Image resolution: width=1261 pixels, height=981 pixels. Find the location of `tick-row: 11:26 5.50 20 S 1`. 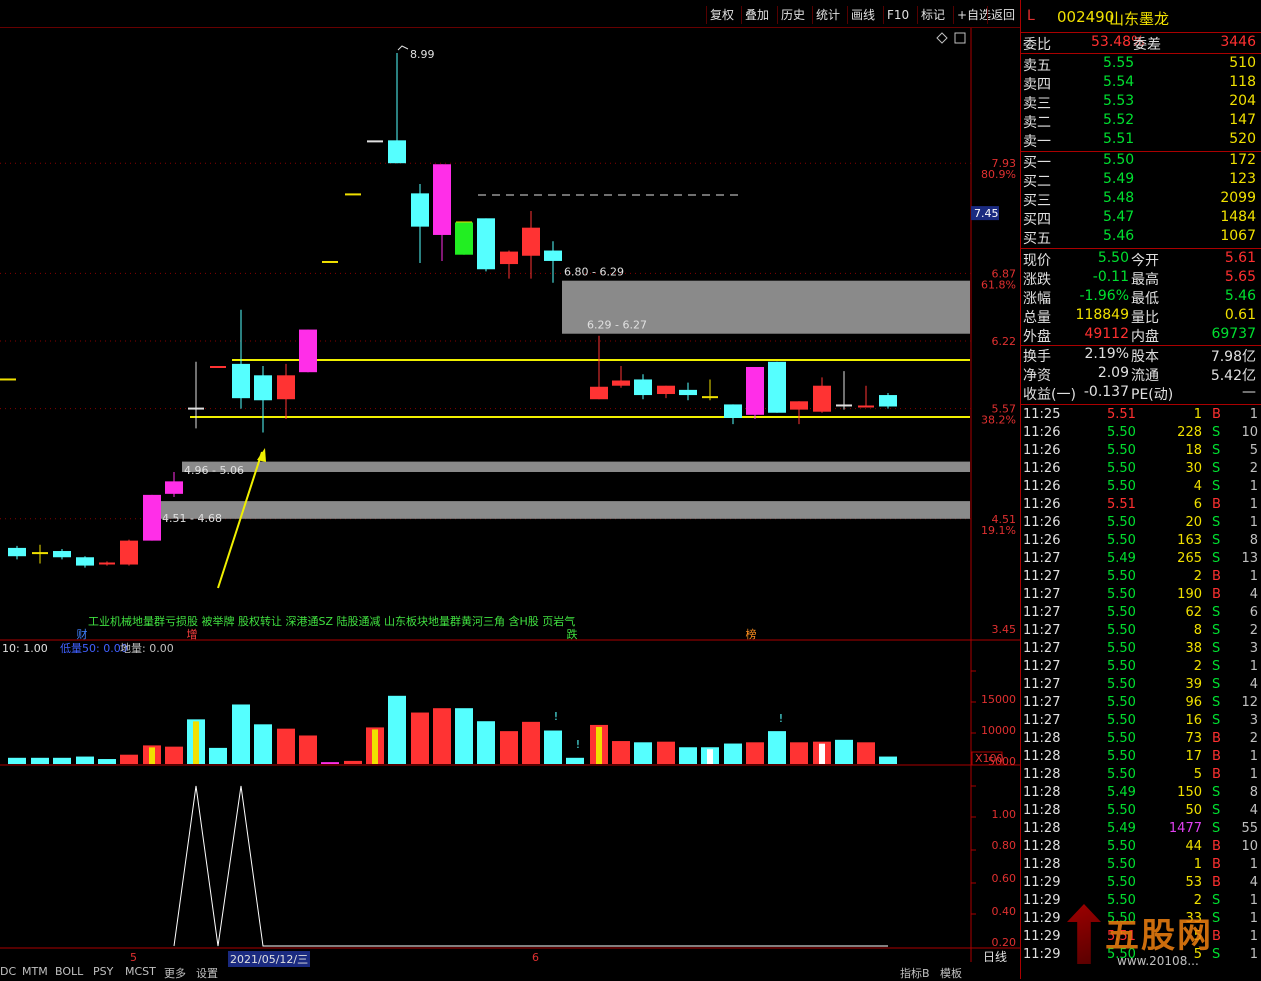

tick-row: 11:26 5.50 20 S 1 is located at coordinates (1141, 524).